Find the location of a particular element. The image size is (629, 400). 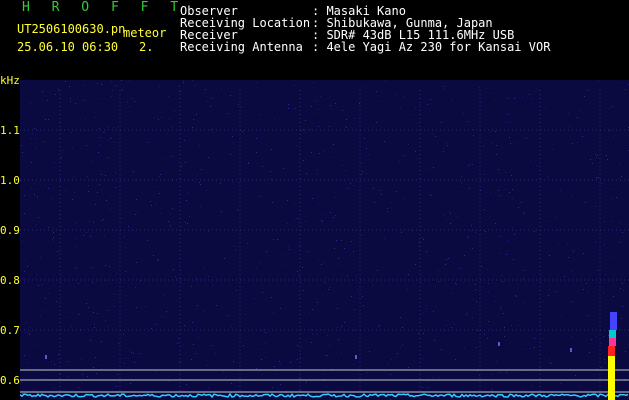

antenna-label: Receiving Antenna is located at coordinates (241, 47).